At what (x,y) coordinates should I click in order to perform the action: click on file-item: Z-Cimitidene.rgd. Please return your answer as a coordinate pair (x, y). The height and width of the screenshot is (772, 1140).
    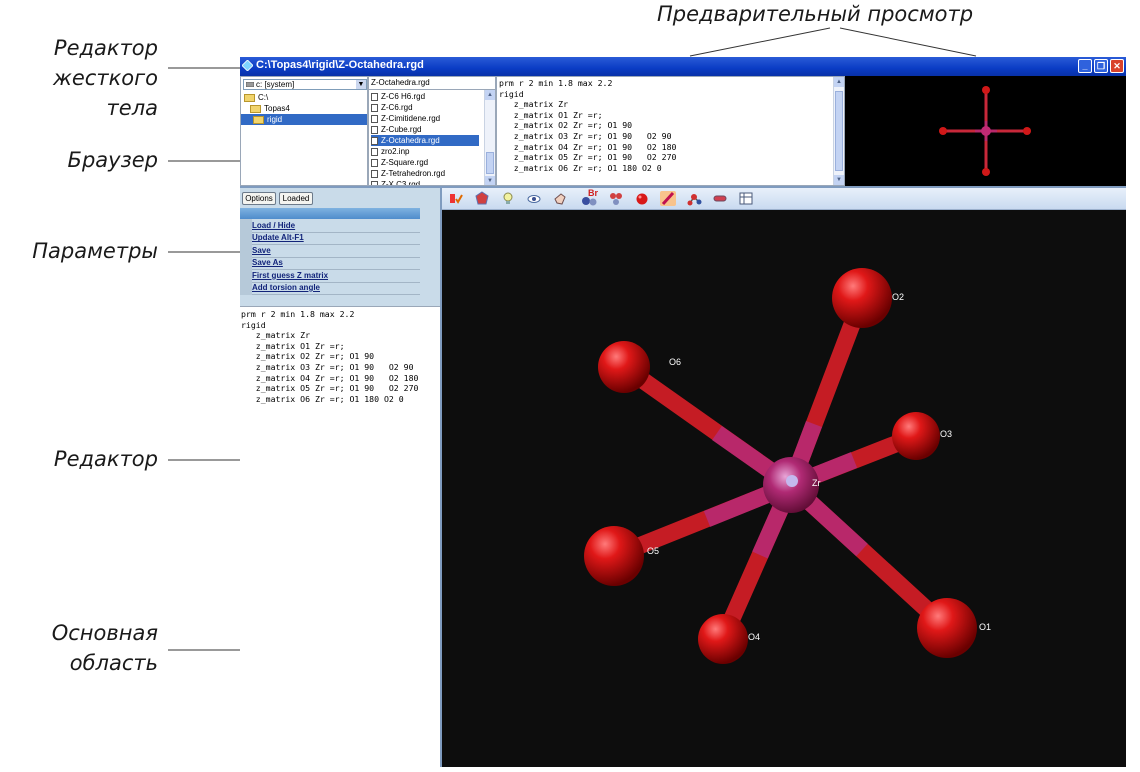
    Looking at the image, I should click on (425, 118).